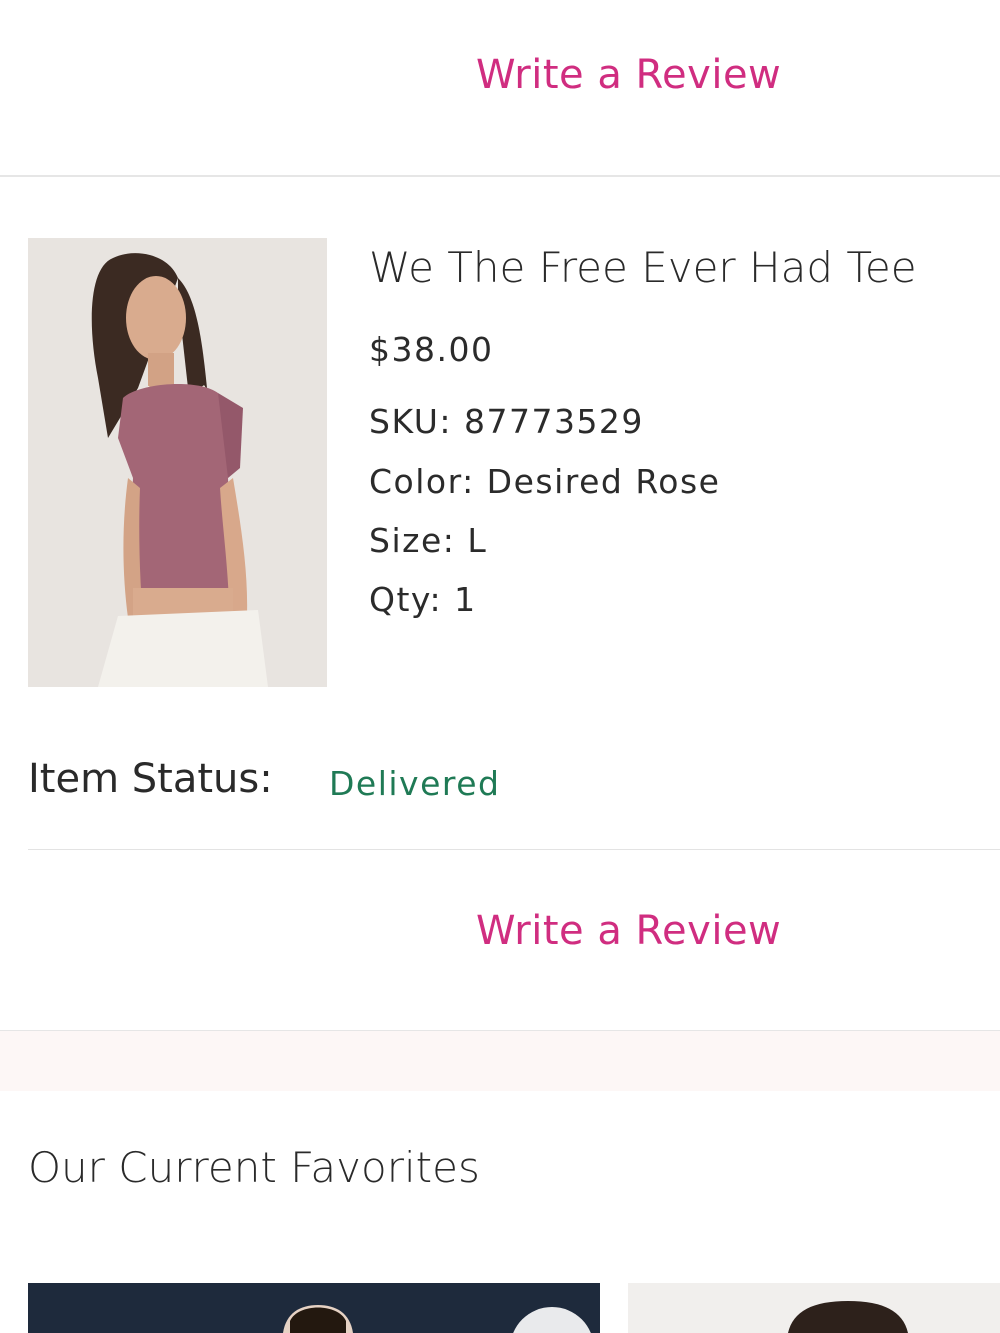 The image size is (1000, 1333). What do you see at coordinates (506, 421) in the screenshot?
I see `product-sku: SKU: 87773529` at bounding box center [506, 421].